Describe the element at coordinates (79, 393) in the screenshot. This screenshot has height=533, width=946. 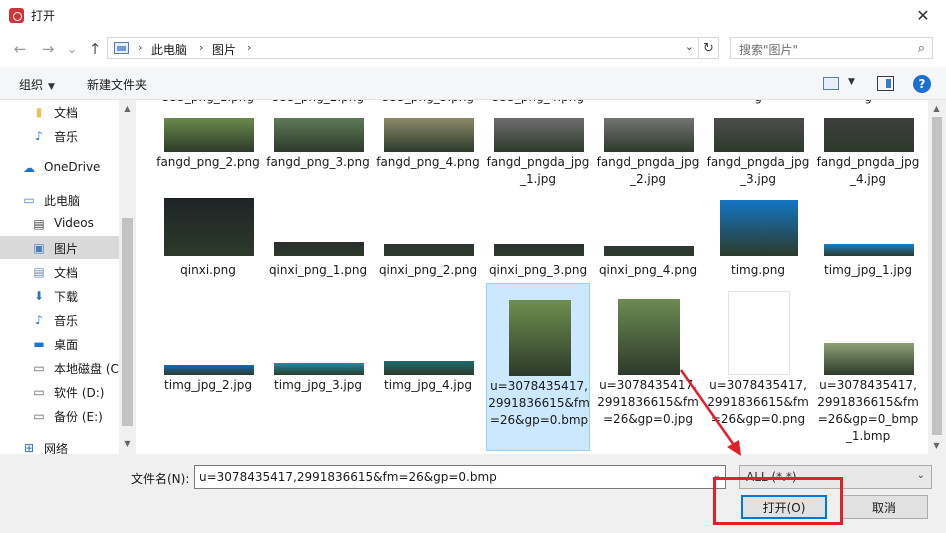
I see `sidebar-item-label: 软件 (D:)` at that location.